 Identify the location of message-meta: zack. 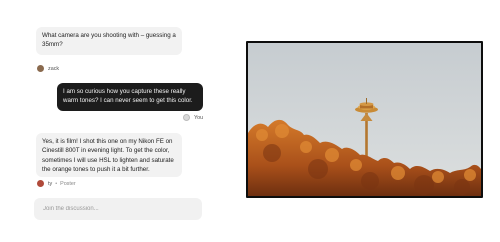
(48, 68).